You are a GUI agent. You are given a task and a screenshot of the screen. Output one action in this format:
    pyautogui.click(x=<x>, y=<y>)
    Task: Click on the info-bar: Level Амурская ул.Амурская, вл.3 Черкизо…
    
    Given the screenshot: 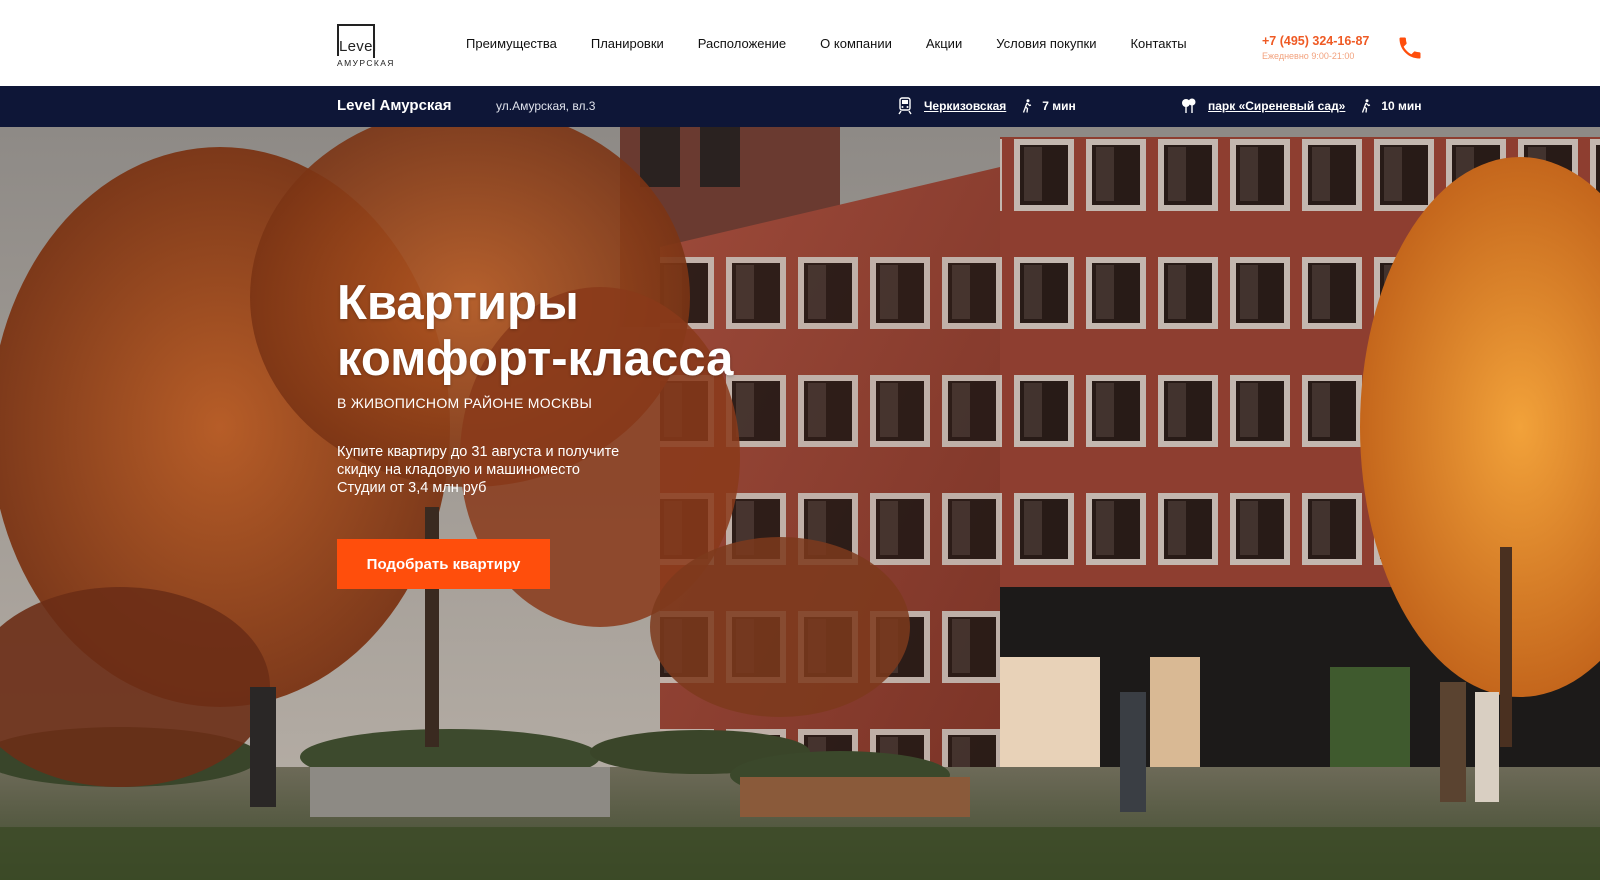 What is the action you would take?
    pyautogui.click(x=800, y=106)
    